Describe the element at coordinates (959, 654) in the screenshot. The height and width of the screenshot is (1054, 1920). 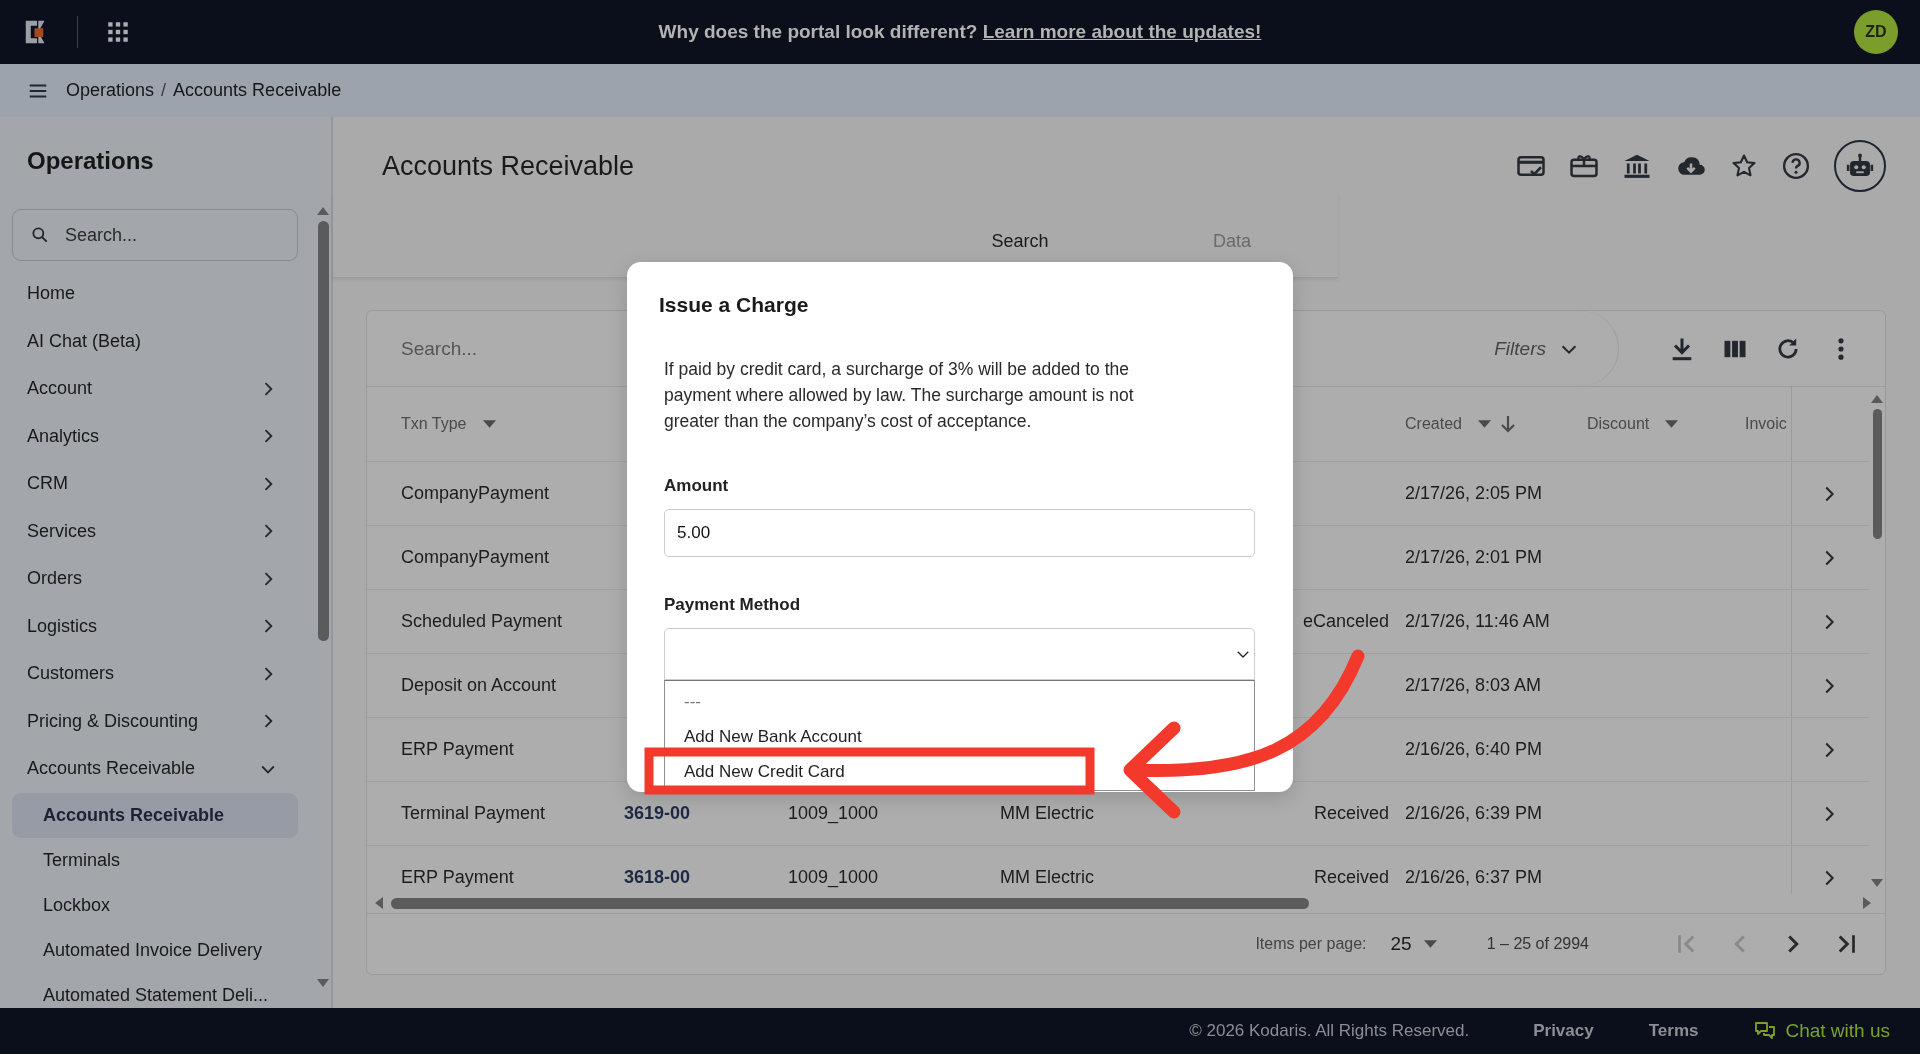
I see `select-field` at that location.